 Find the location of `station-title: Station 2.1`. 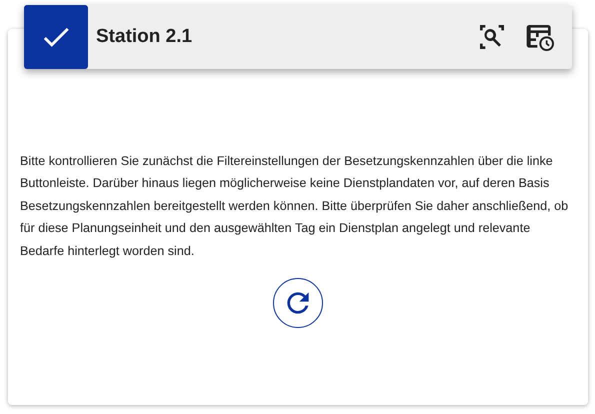

station-title: Station 2.1 is located at coordinates (145, 37).